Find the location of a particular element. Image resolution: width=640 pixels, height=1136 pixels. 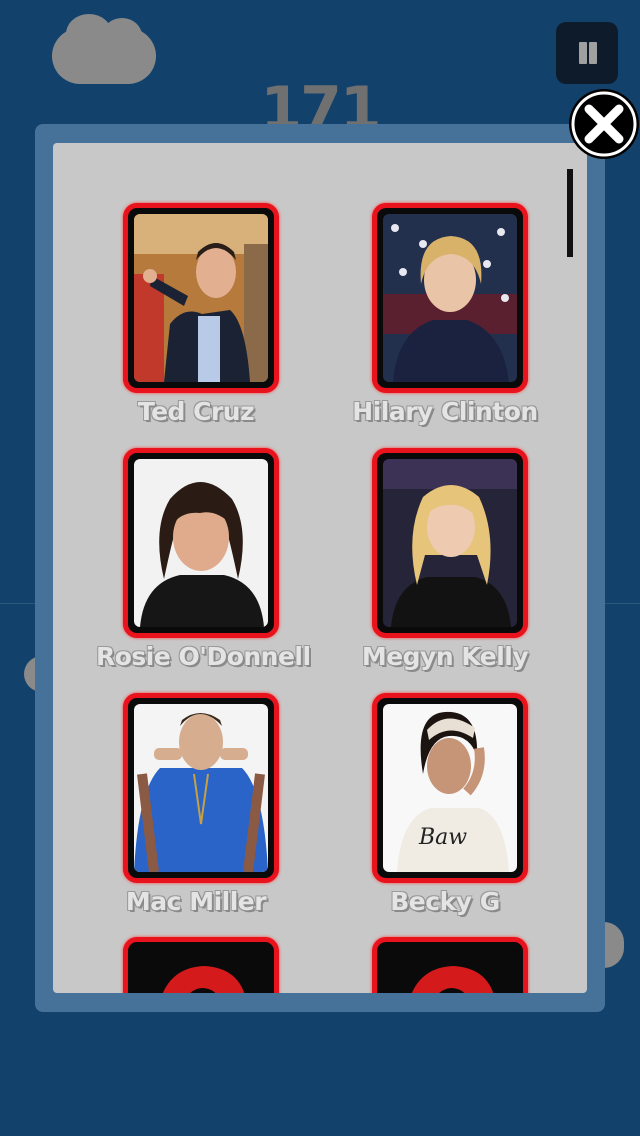

close-button is located at coordinates (604, 124).